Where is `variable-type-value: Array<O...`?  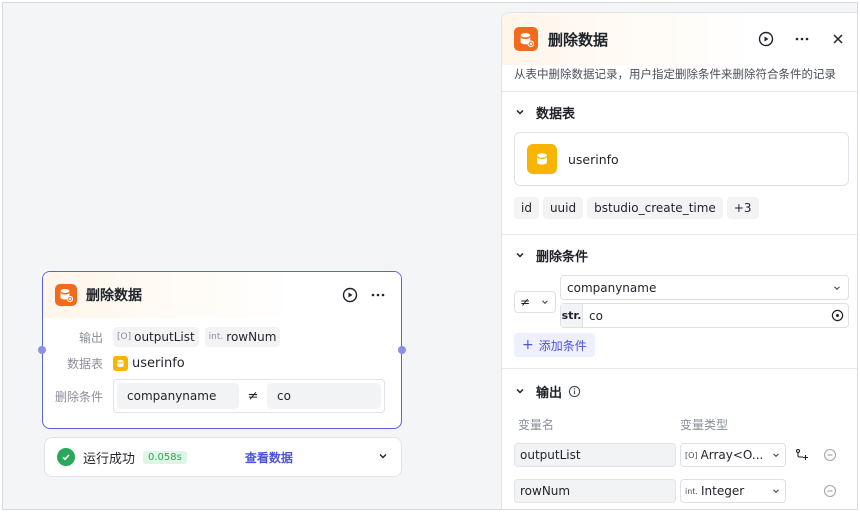
variable-type-value: Array<O... is located at coordinates (732, 455).